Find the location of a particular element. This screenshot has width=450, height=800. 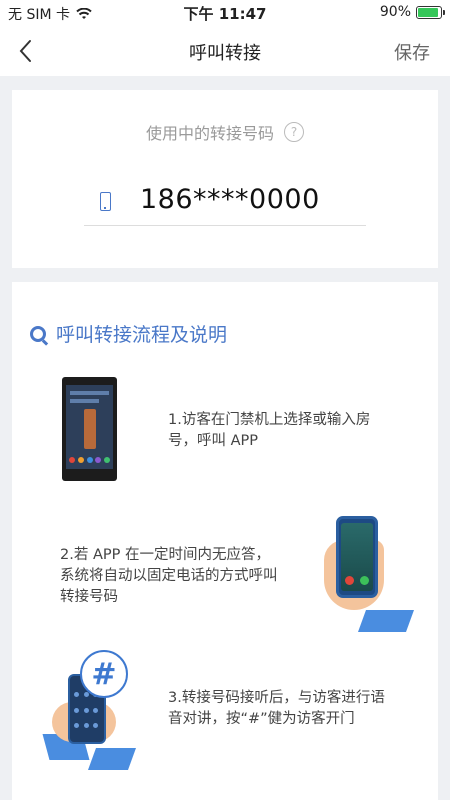

page-title: 呼叫转接 is located at coordinates (225, 53).